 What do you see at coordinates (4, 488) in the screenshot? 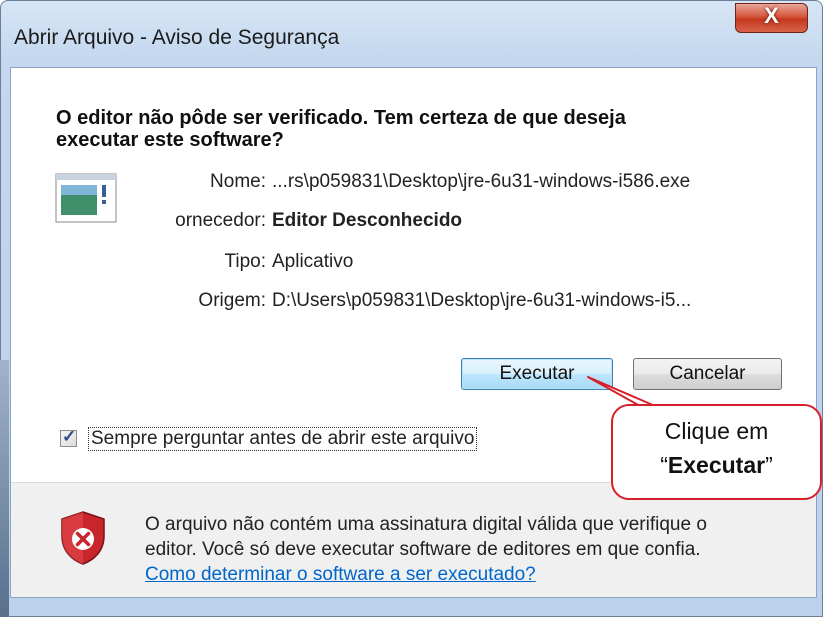
I see `background-edge` at bounding box center [4, 488].